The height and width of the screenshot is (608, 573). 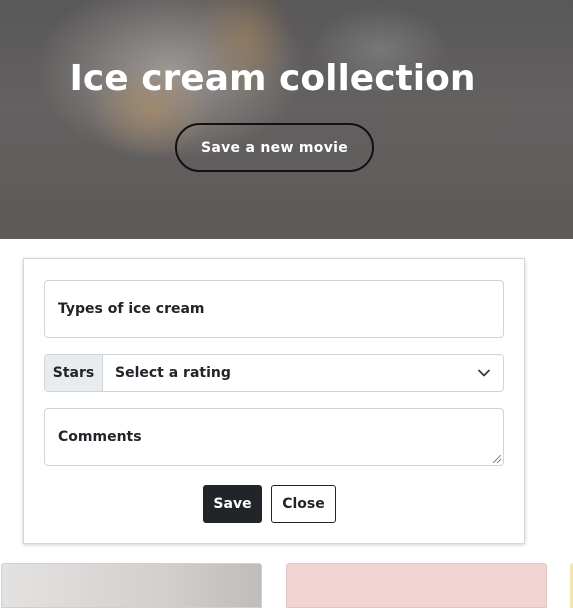 What do you see at coordinates (303, 373) in the screenshot?
I see `rating-select: Select a rating` at bounding box center [303, 373].